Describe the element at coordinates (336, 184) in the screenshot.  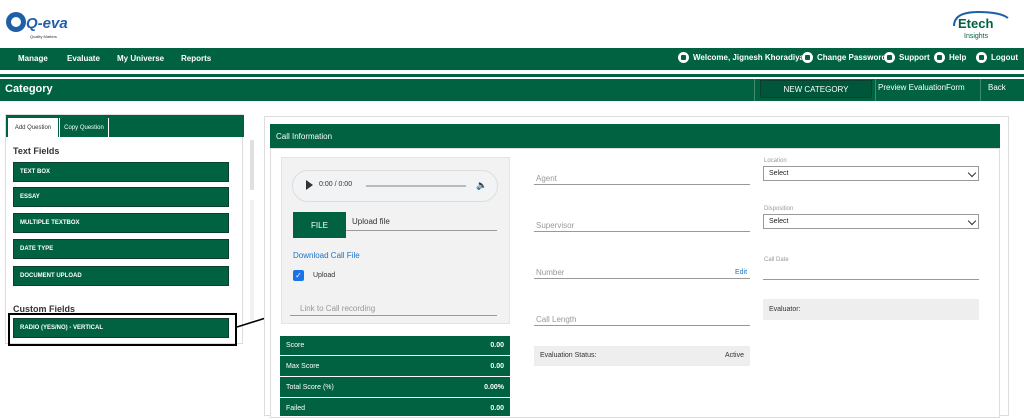
I see `audio-time: 0:00 / 0:00` at that location.